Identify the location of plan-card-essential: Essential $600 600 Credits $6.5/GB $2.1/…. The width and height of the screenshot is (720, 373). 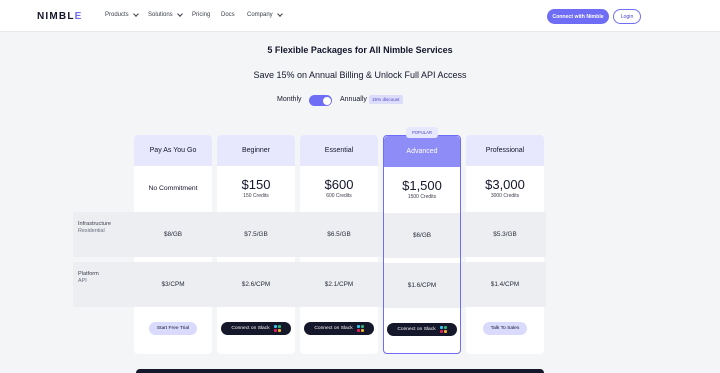
(339, 244).